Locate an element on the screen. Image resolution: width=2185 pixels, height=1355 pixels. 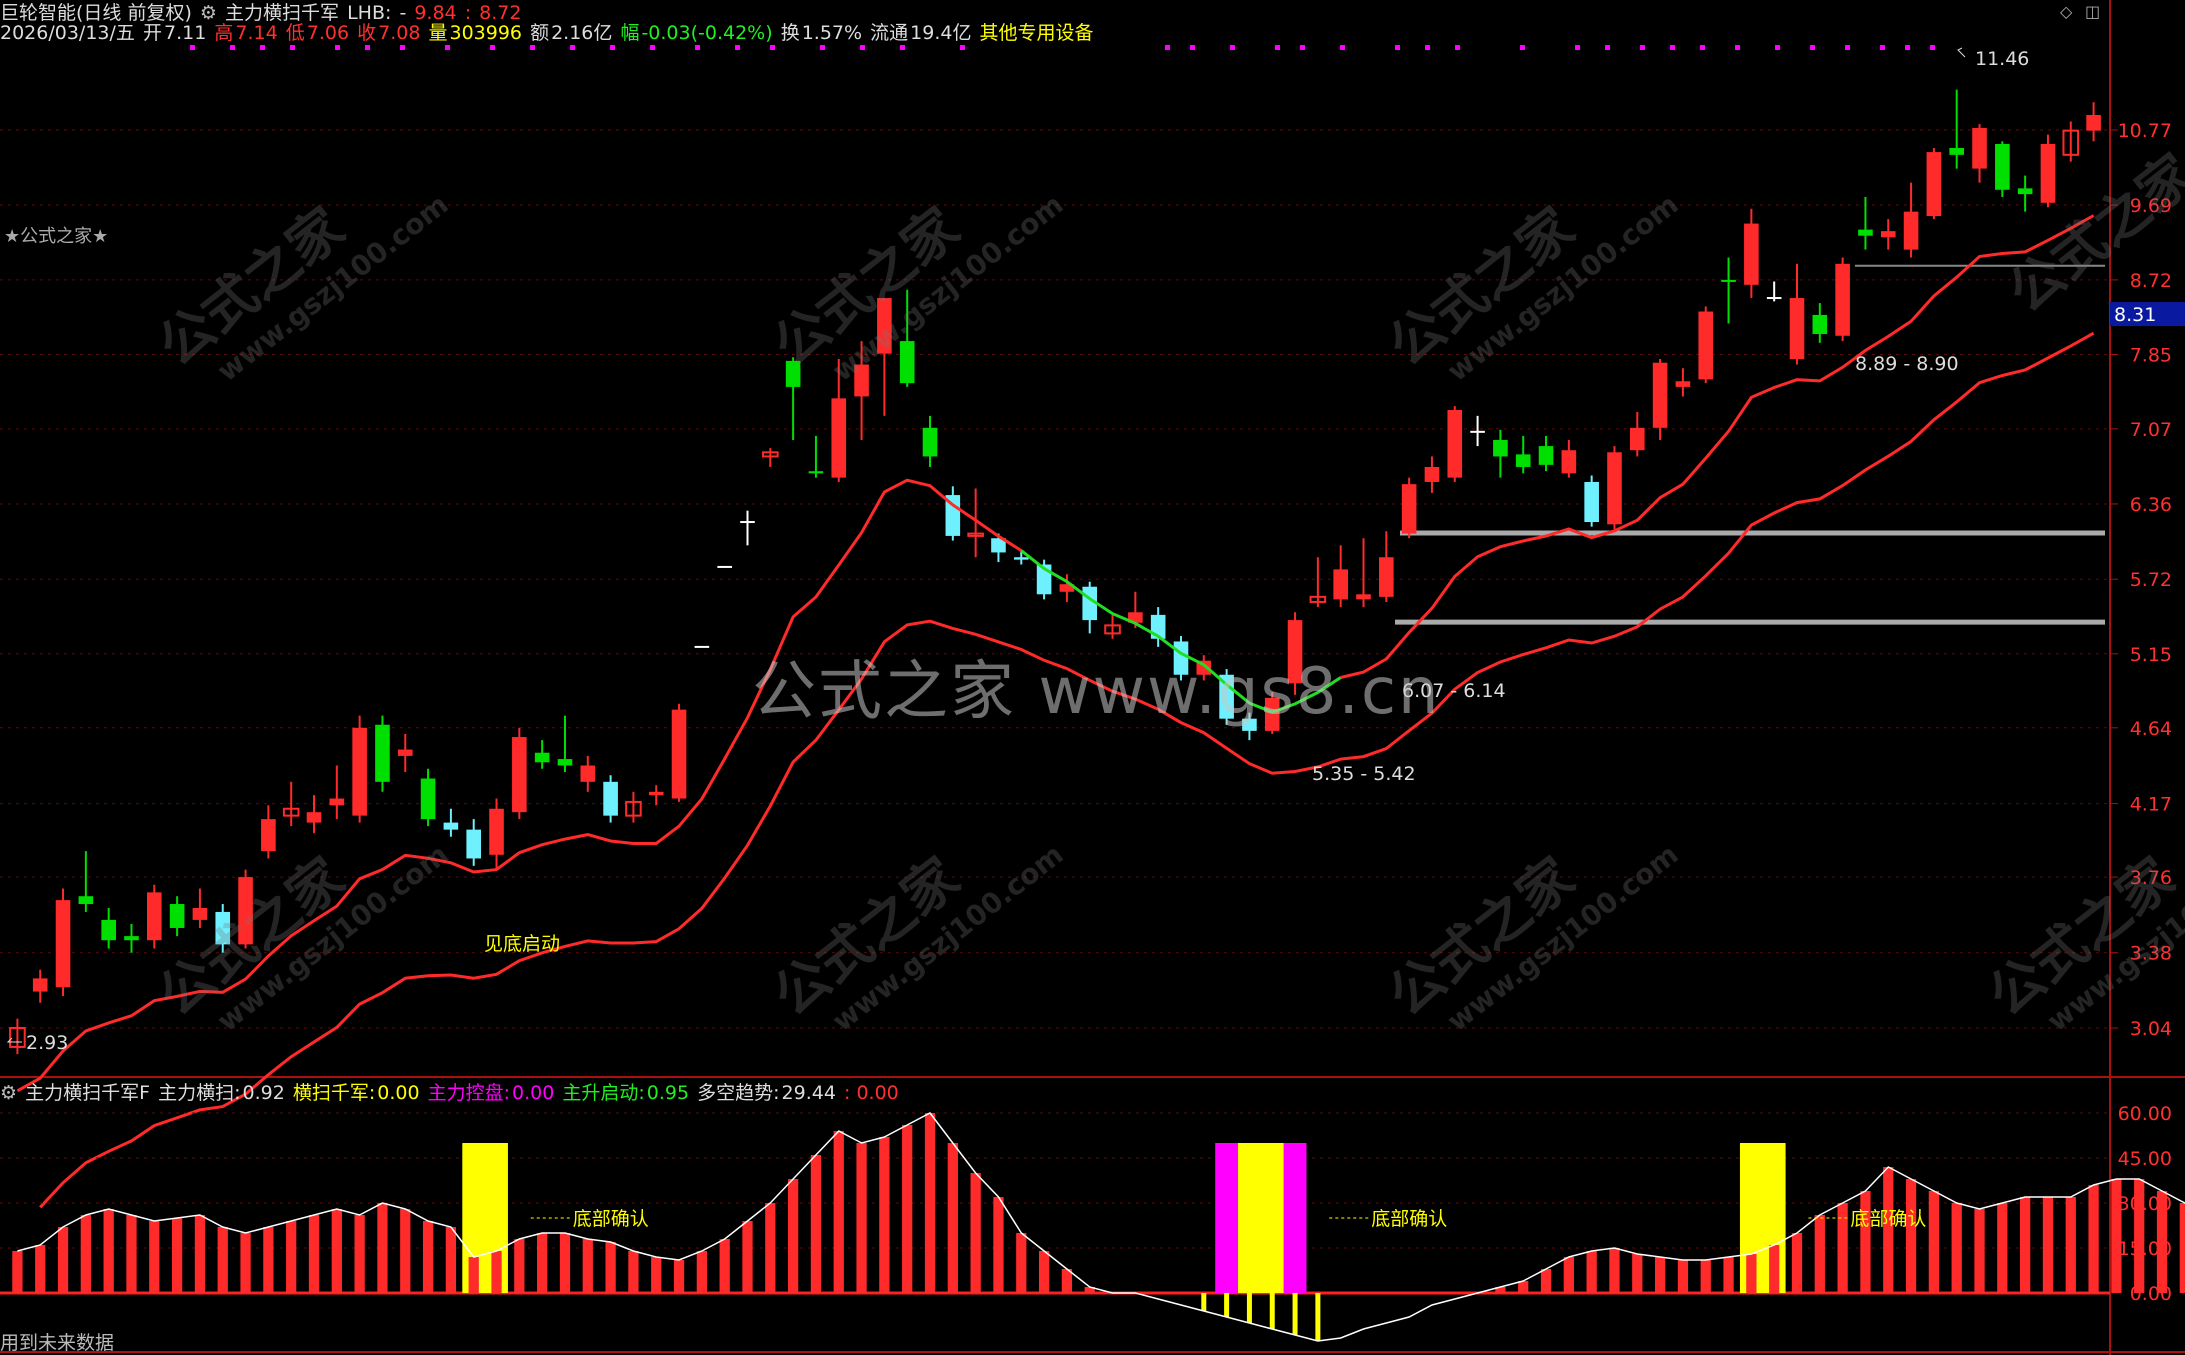
signal-dots is located at coordinates (1062, 47).